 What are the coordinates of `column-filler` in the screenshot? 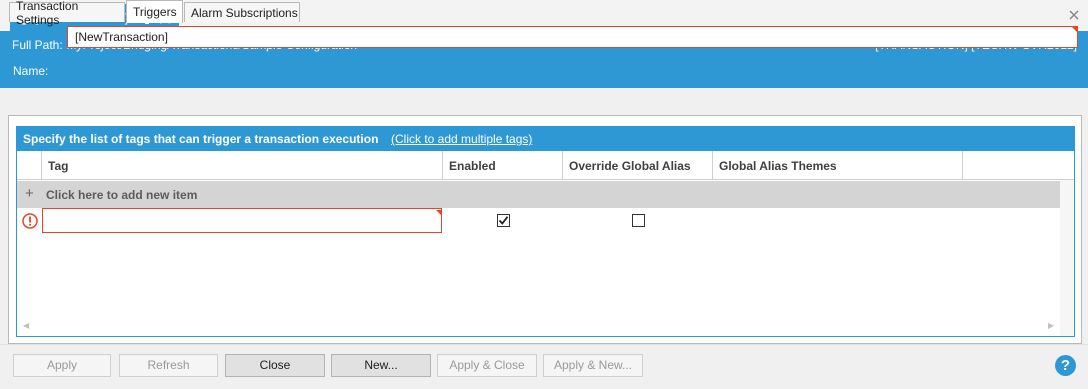 It's located at (1018, 165).